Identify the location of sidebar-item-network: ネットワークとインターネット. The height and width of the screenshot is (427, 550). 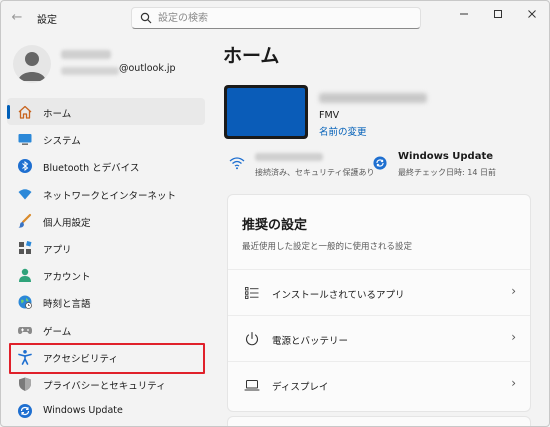
(106, 193).